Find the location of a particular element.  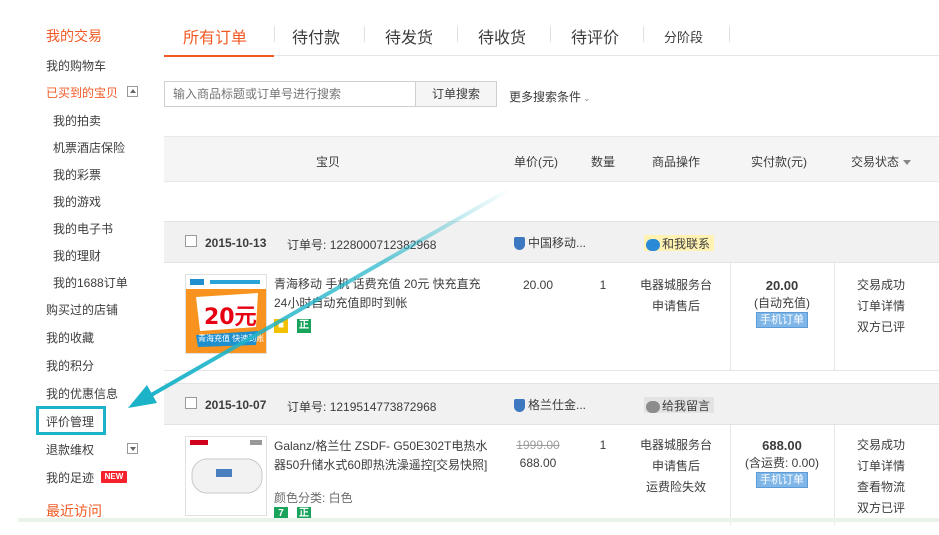

column-header-item: 宝贝 is located at coordinates (328, 162).